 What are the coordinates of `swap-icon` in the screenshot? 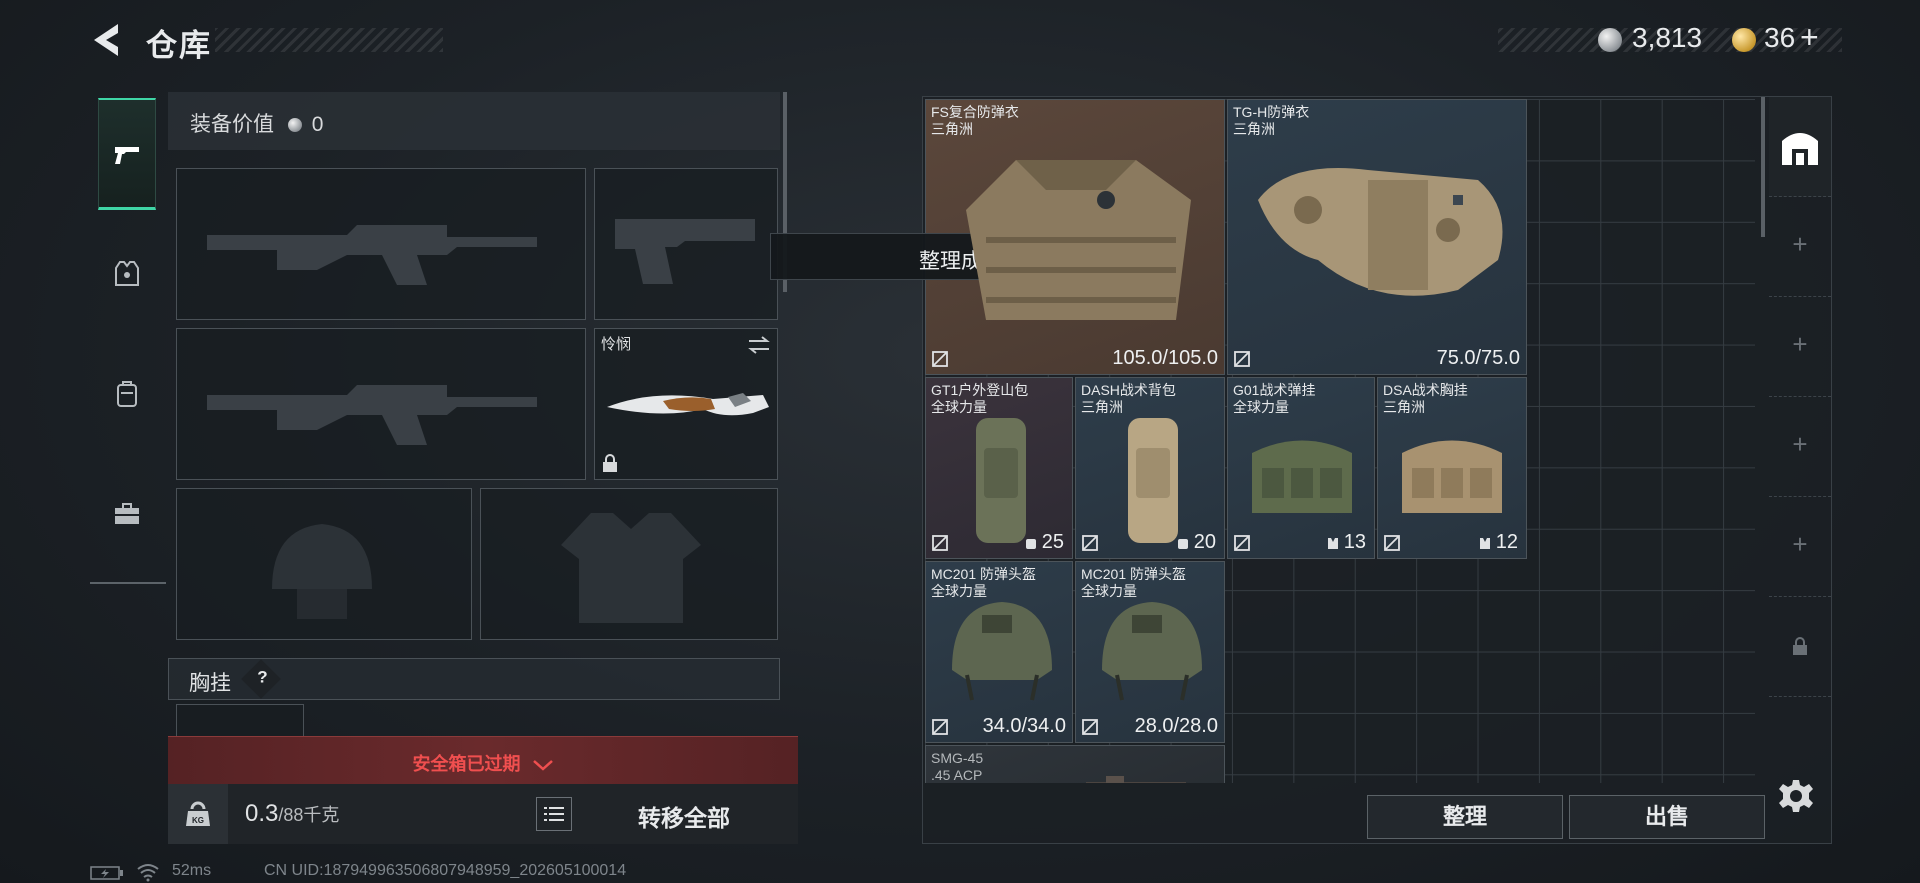 It's located at (759, 345).